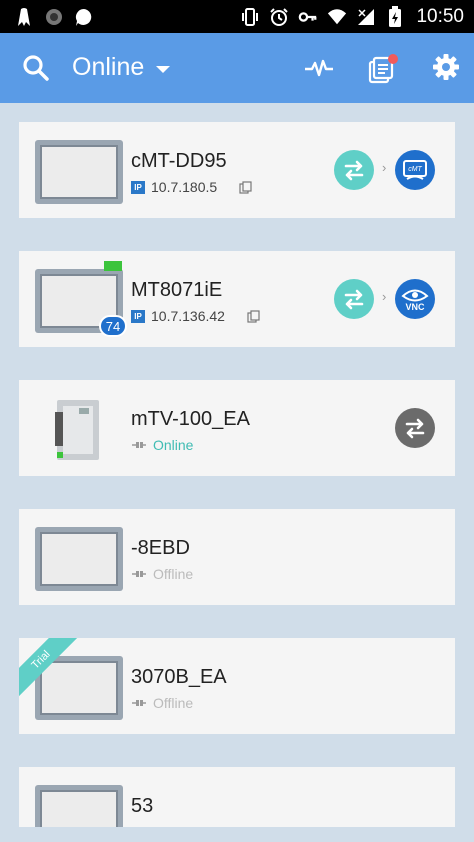 The image size is (474, 842). Describe the element at coordinates (395, 16) in the screenshot. I see `battery-charging-icon` at that location.